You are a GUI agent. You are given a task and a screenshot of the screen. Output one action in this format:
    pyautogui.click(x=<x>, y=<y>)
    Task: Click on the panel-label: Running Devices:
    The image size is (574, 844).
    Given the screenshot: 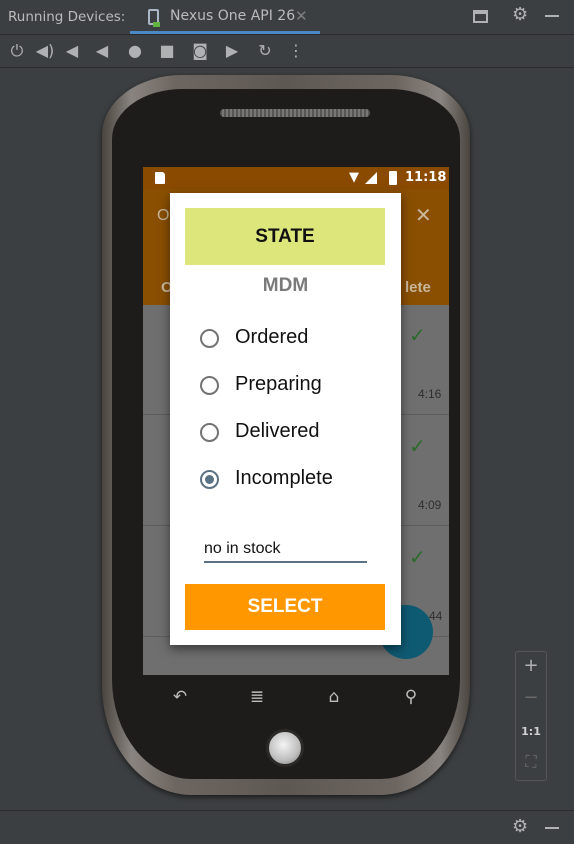 What is the action you would take?
    pyautogui.click(x=67, y=17)
    